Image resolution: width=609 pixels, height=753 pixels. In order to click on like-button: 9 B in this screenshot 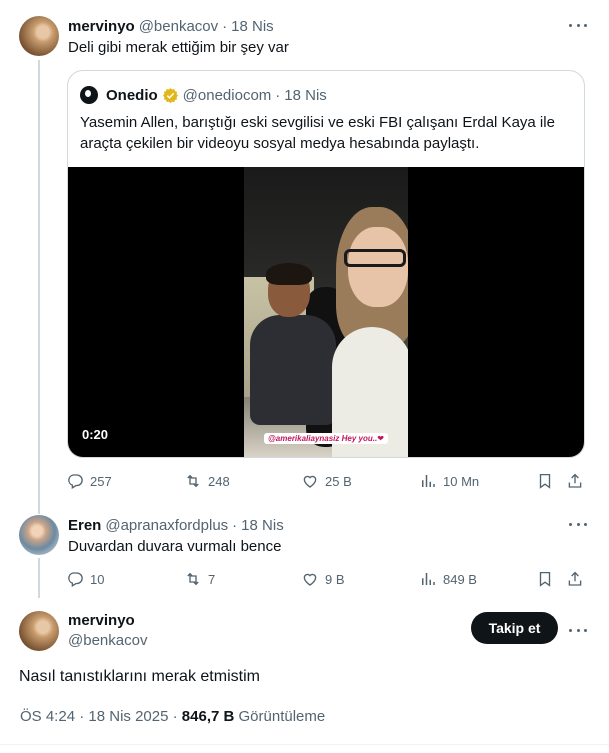, I will do `click(323, 579)`.